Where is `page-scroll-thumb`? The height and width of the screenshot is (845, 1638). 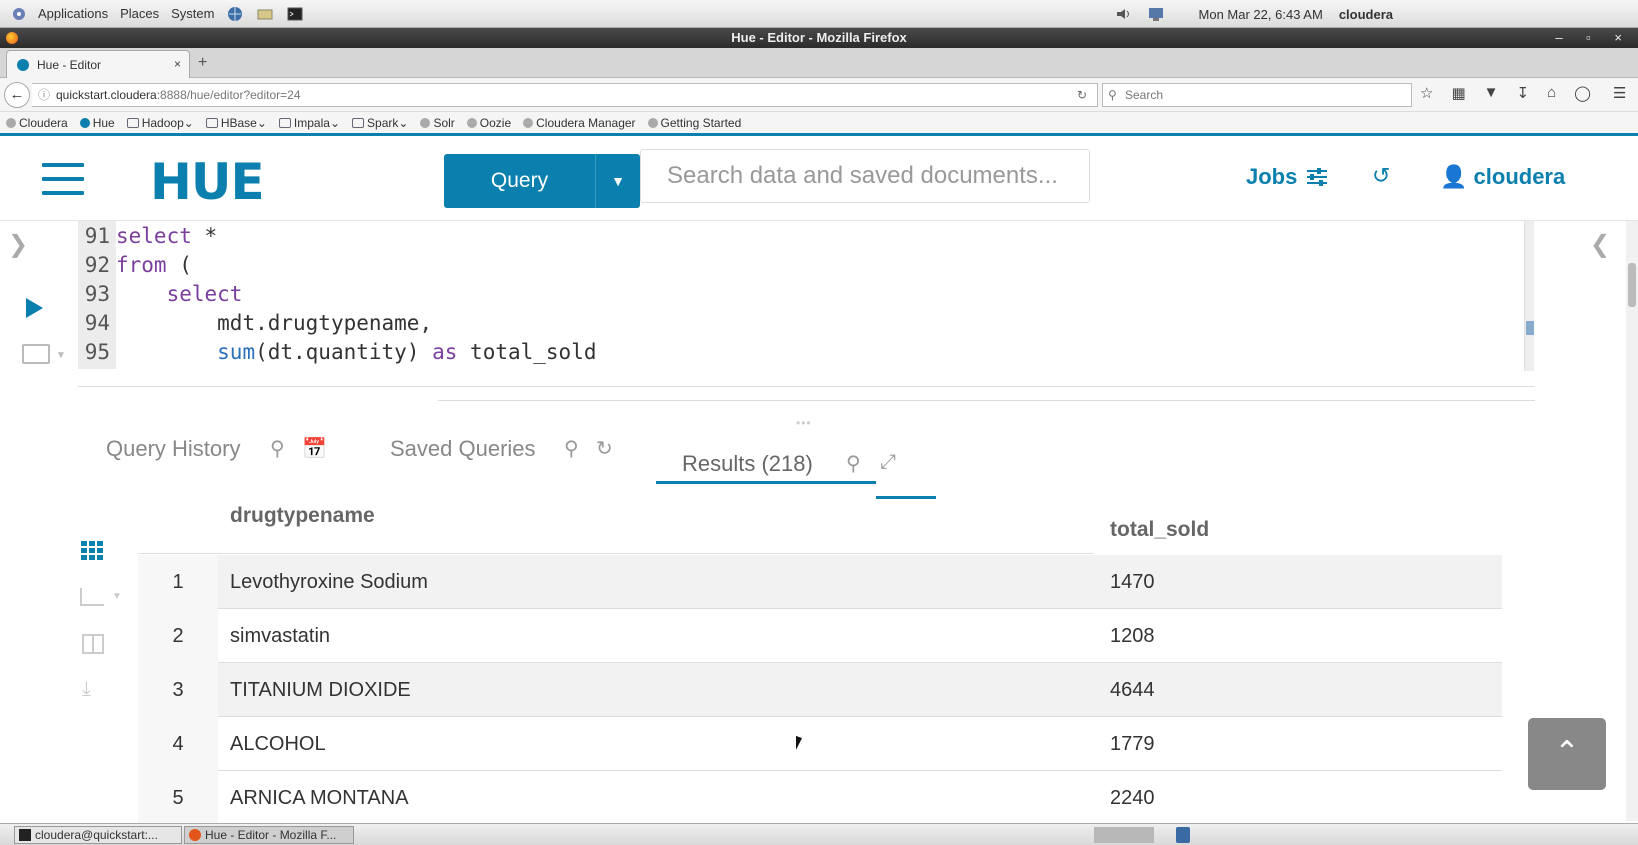 page-scroll-thumb is located at coordinates (1632, 285).